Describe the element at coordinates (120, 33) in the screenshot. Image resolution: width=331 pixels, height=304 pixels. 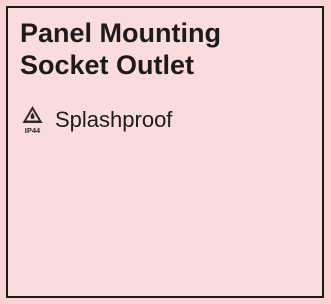
I see `product-title-line-1: Panel Mounting` at that location.